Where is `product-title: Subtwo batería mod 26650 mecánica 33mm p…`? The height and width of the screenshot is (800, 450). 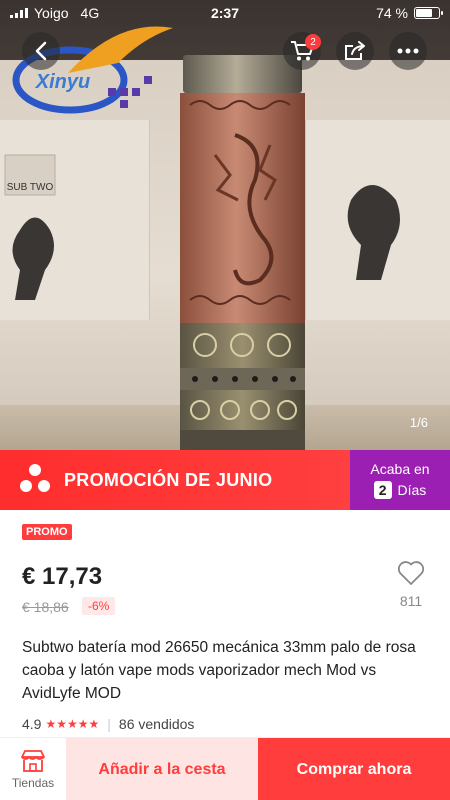
product-title: Subtwo batería mod 26650 mecánica 33mm p… is located at coordinates (219, 670).